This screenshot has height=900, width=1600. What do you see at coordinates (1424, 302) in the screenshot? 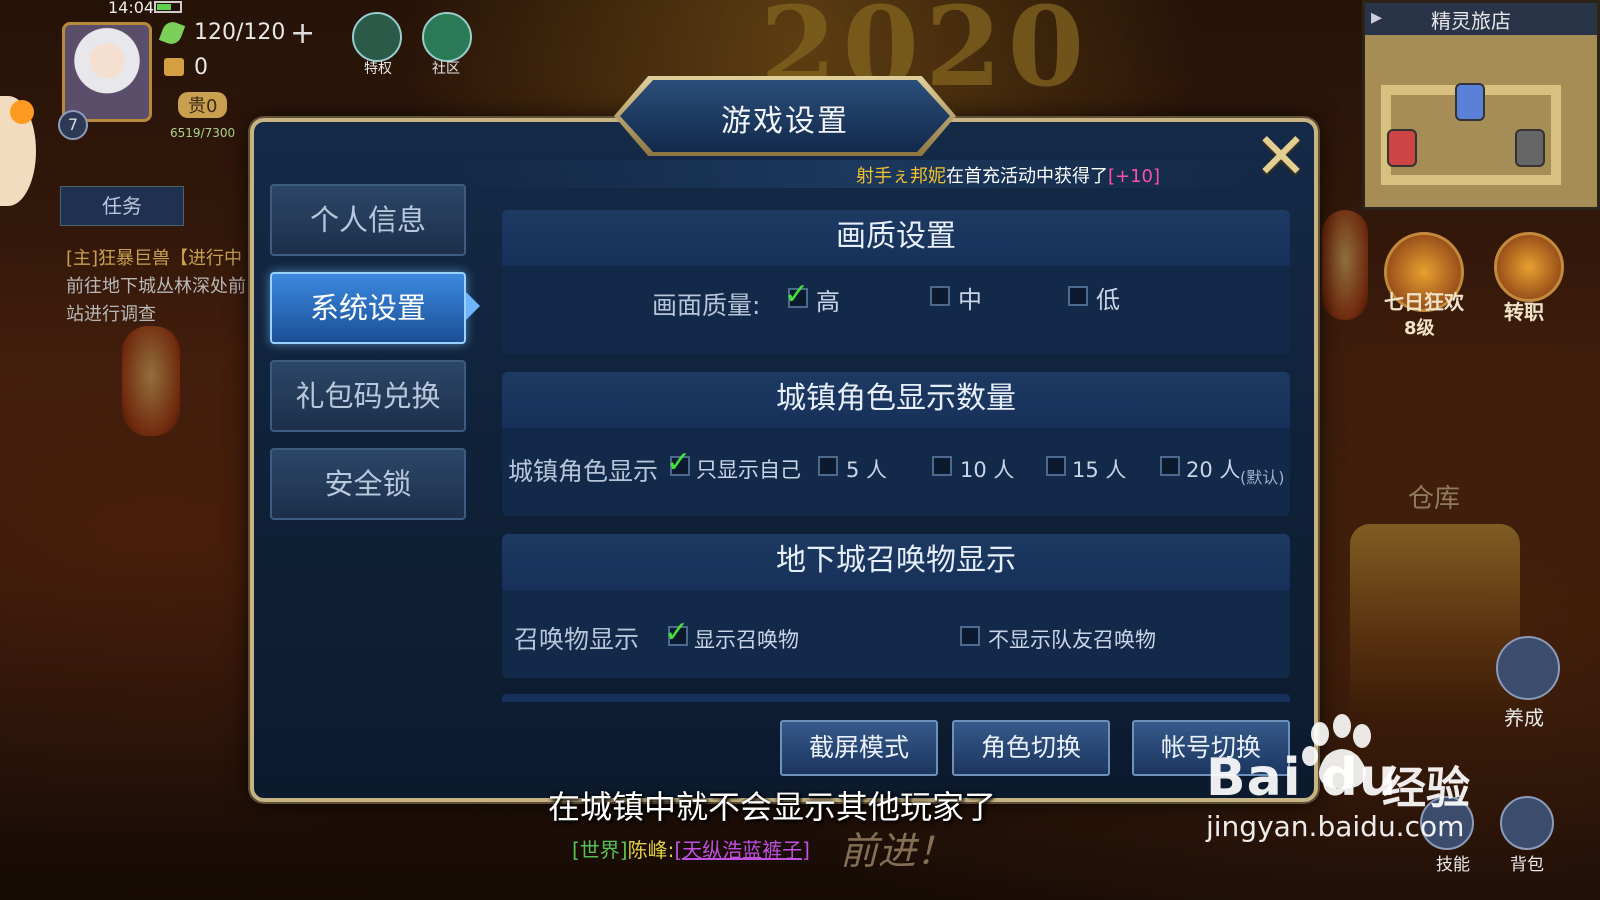
I see `seven-day-event-label: 七日狂欢` at bounding box center [1424, 302].